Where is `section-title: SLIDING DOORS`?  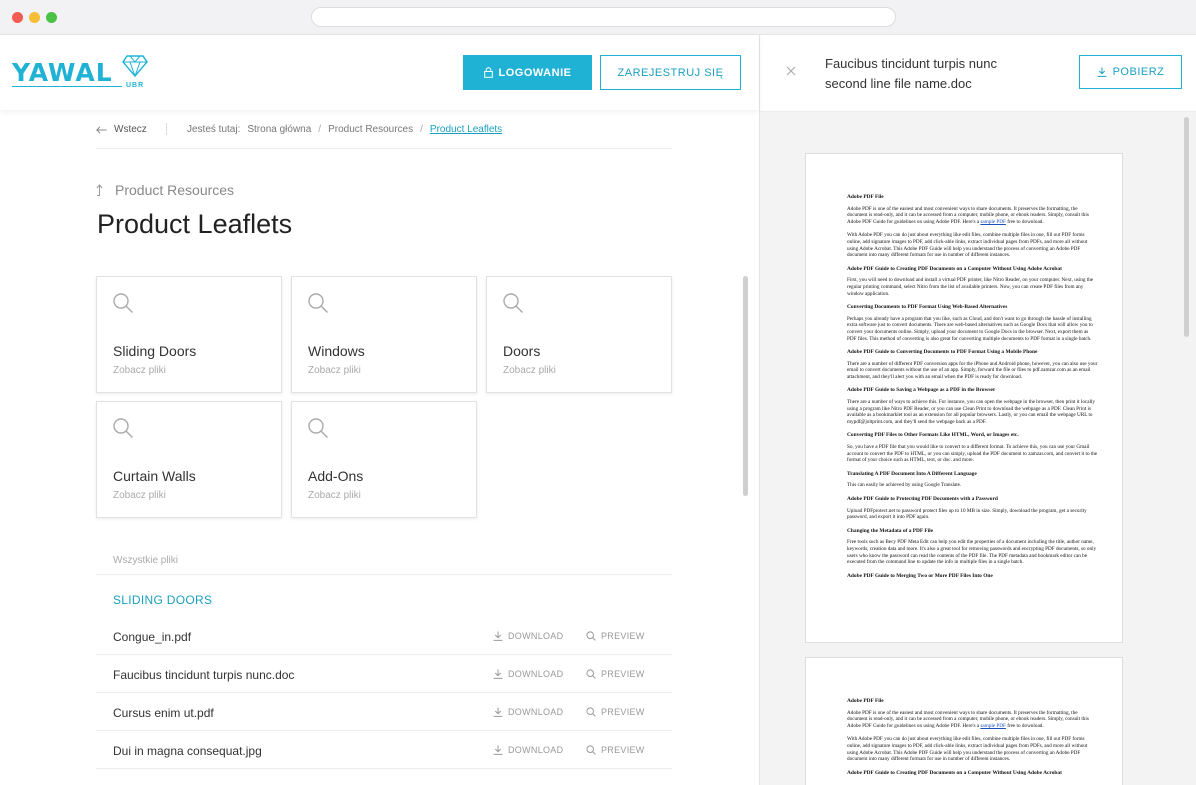 section-title: SLIDING DOORS is located at coordinates (163, 600).